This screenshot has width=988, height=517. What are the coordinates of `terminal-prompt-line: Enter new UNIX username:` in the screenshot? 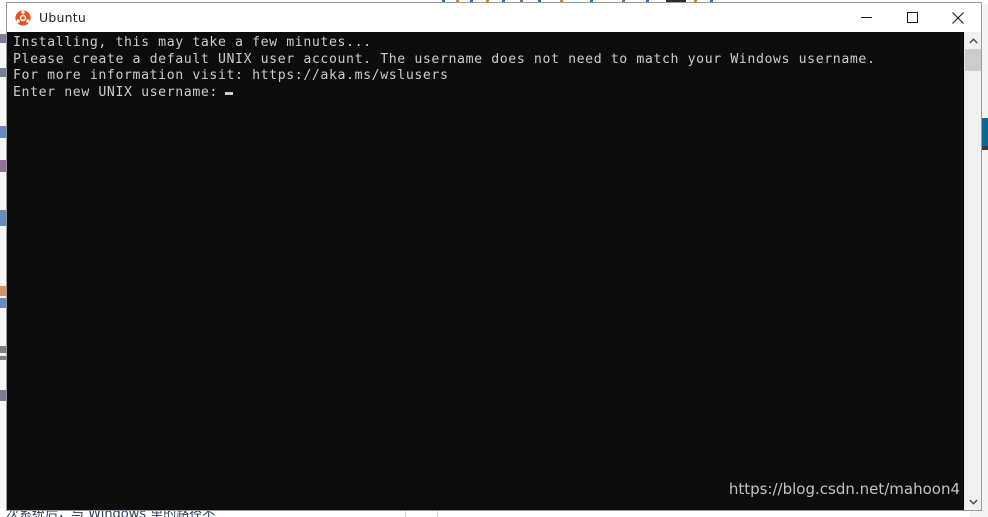 It's located at (488, 93).